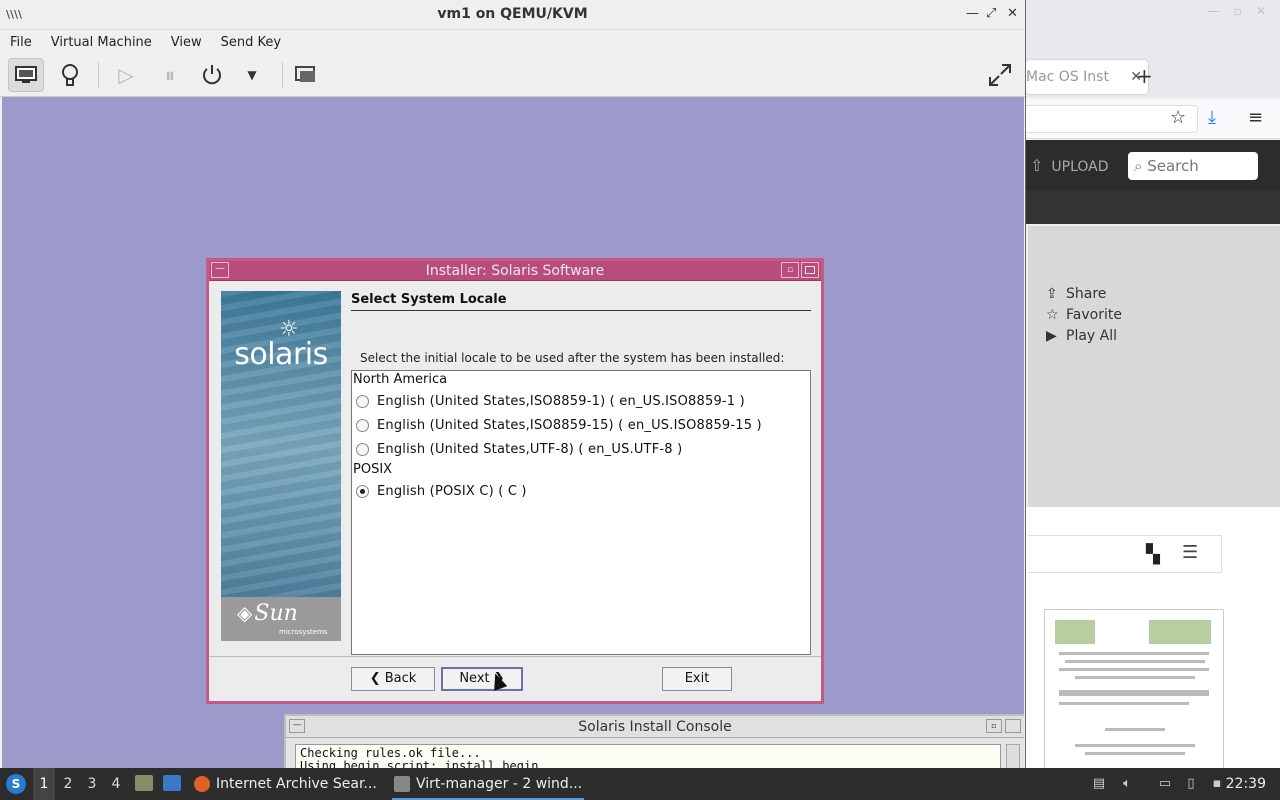  What do you see at coordinates (251, 42) in the screenshot?
I see `menu-send-key: Send Key` at bounding box center [251, 42].